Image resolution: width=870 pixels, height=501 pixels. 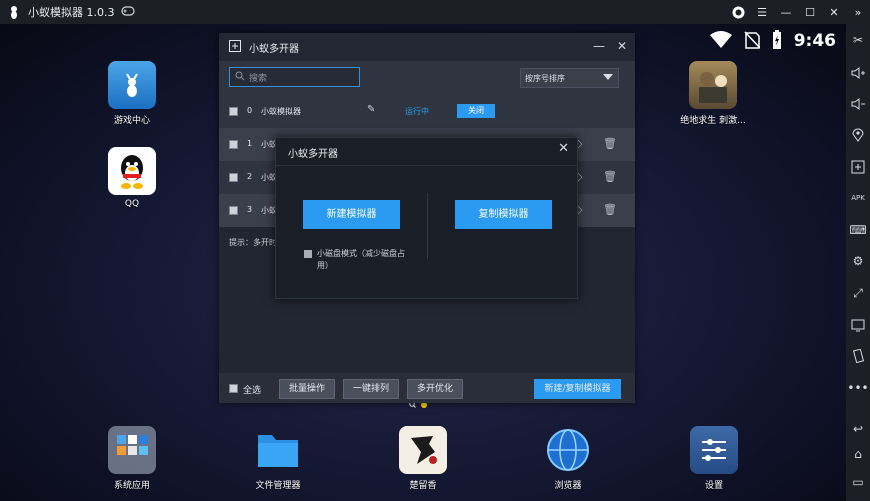 I want to click on settings-sliders-icon, so click(x=714, y=450).